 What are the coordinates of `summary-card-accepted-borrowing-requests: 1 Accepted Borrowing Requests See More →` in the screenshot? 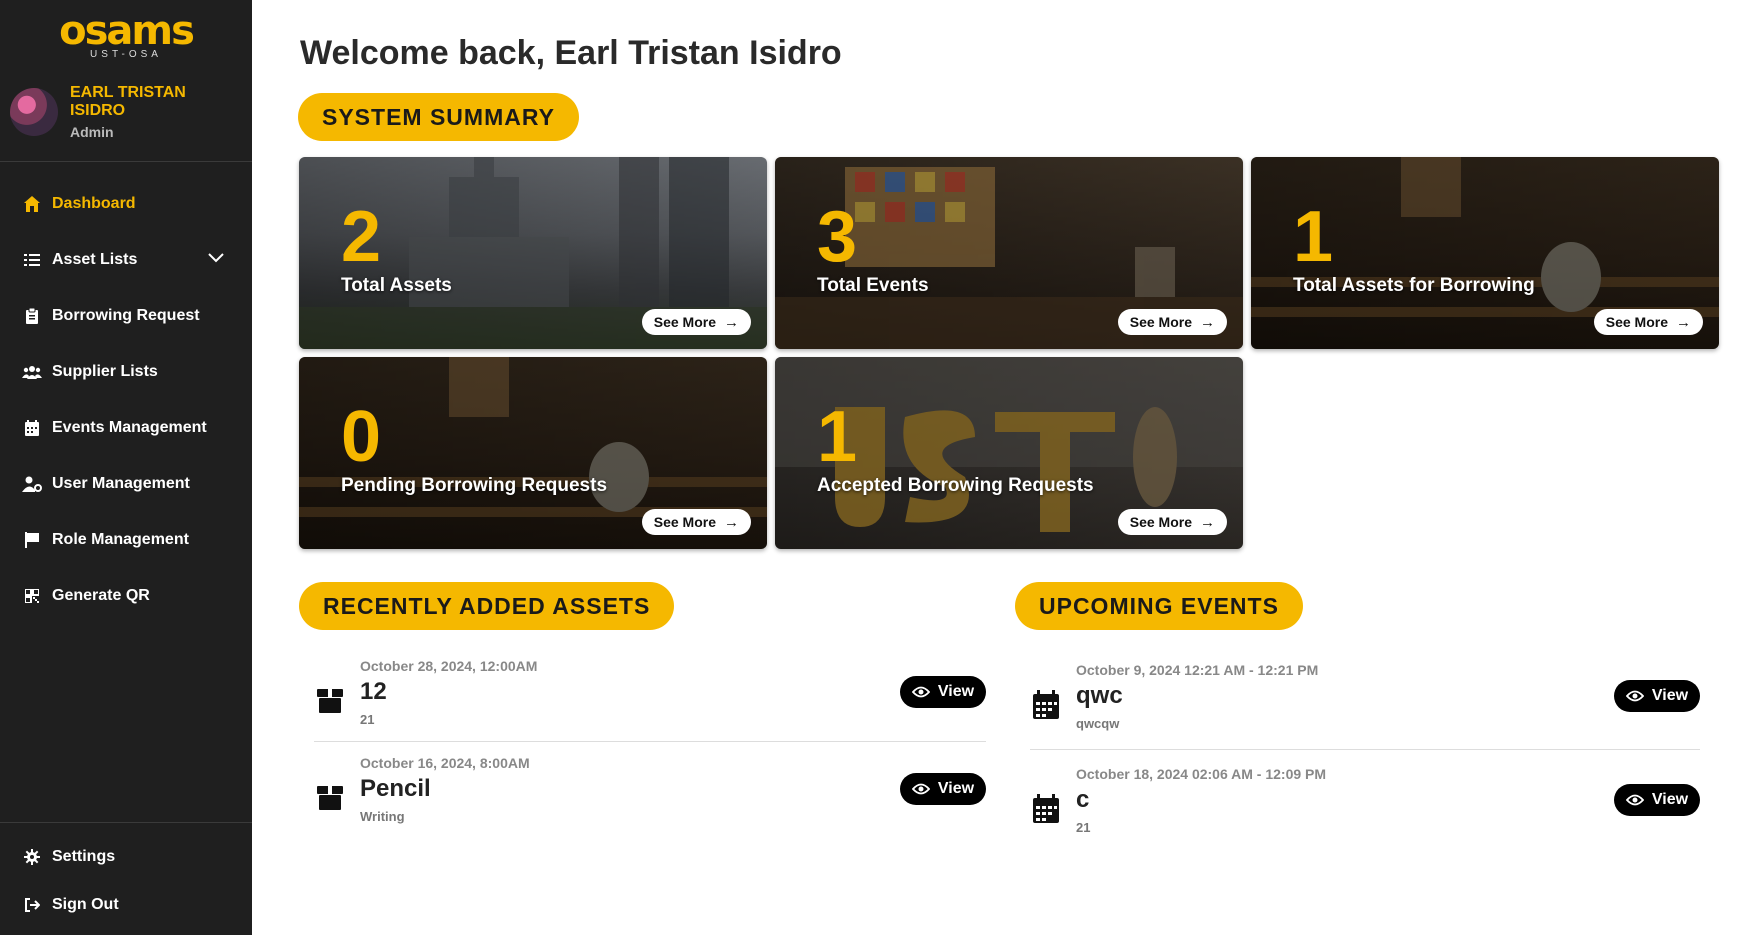 It's located at (1009, 453).